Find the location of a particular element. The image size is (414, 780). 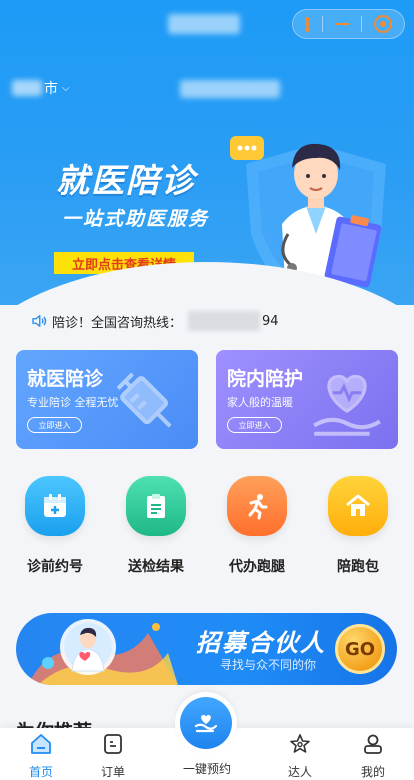

more-icon is located at coordinates (307, 24).